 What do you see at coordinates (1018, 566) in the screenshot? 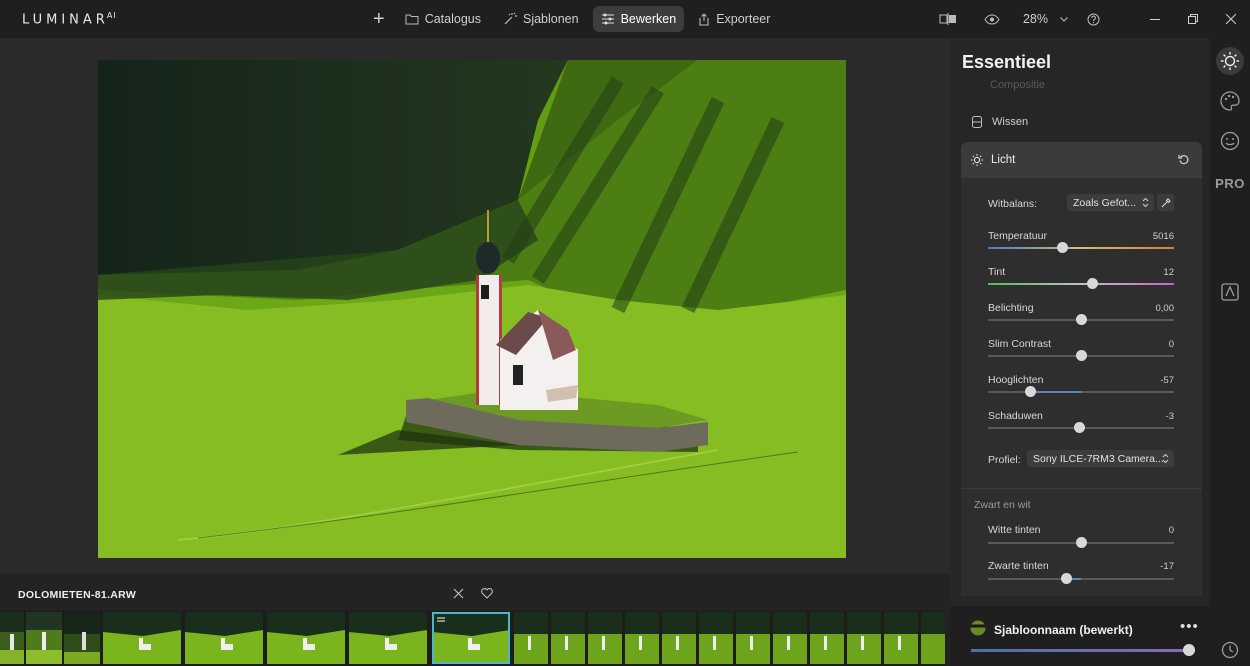
I see `slider-label: Zwarte tinten` at bounding box center [1018, 566].